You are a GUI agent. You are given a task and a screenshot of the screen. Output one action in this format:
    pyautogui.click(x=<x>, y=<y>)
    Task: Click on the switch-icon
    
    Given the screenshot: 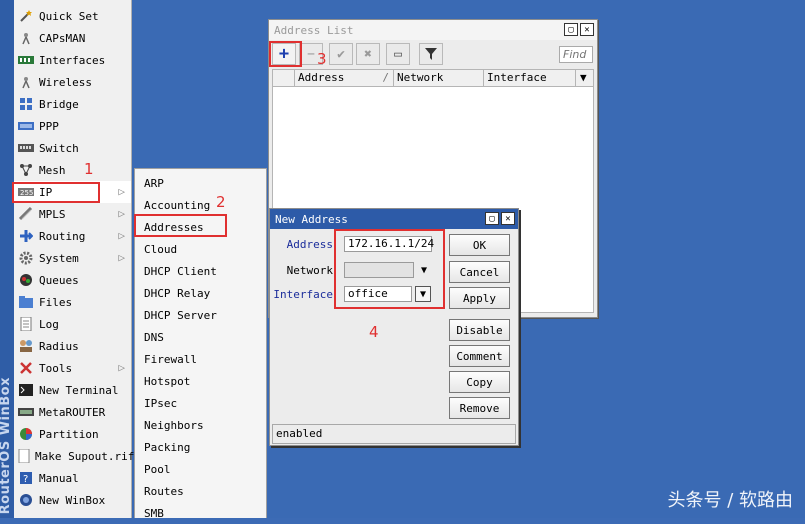 What is the action you would take?
    pyautogui.click(x=26, y=148)
    